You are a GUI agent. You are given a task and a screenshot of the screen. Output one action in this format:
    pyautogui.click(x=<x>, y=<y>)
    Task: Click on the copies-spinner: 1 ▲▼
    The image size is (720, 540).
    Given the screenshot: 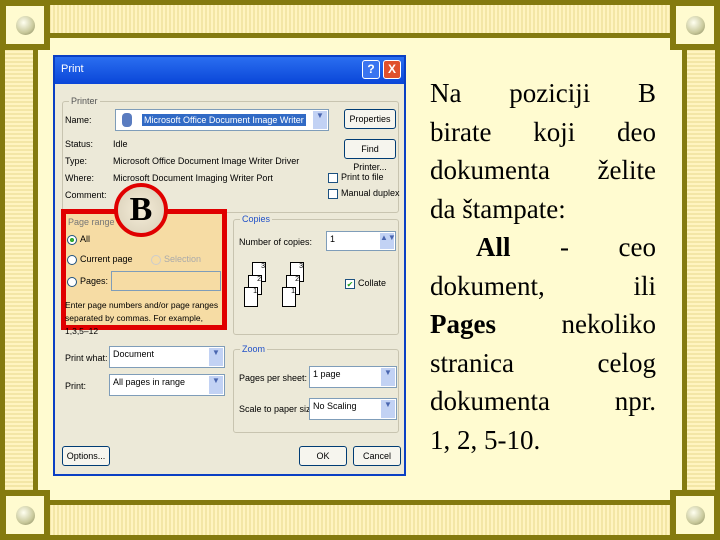 What is the action you would take?
    pyautogui.click(x=361, y=241)
    